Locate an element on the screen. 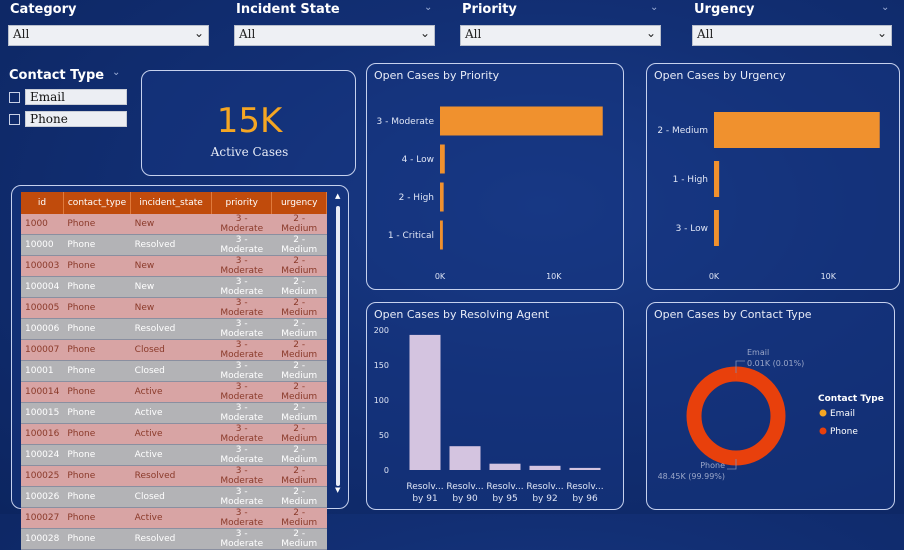 This screenshot has height=550, width=904. table-row: 10001 Phone Closed 3 - Moderate 2 - Medium is located at coordinates (174, 371).